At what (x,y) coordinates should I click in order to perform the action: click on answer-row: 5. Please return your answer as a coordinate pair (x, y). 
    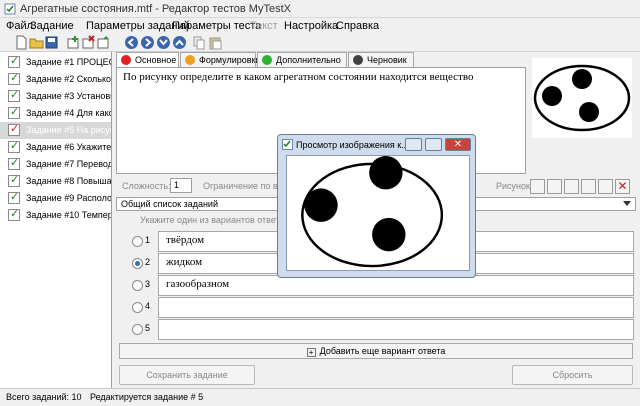
    Looking at the image, I should click on (377, 329).